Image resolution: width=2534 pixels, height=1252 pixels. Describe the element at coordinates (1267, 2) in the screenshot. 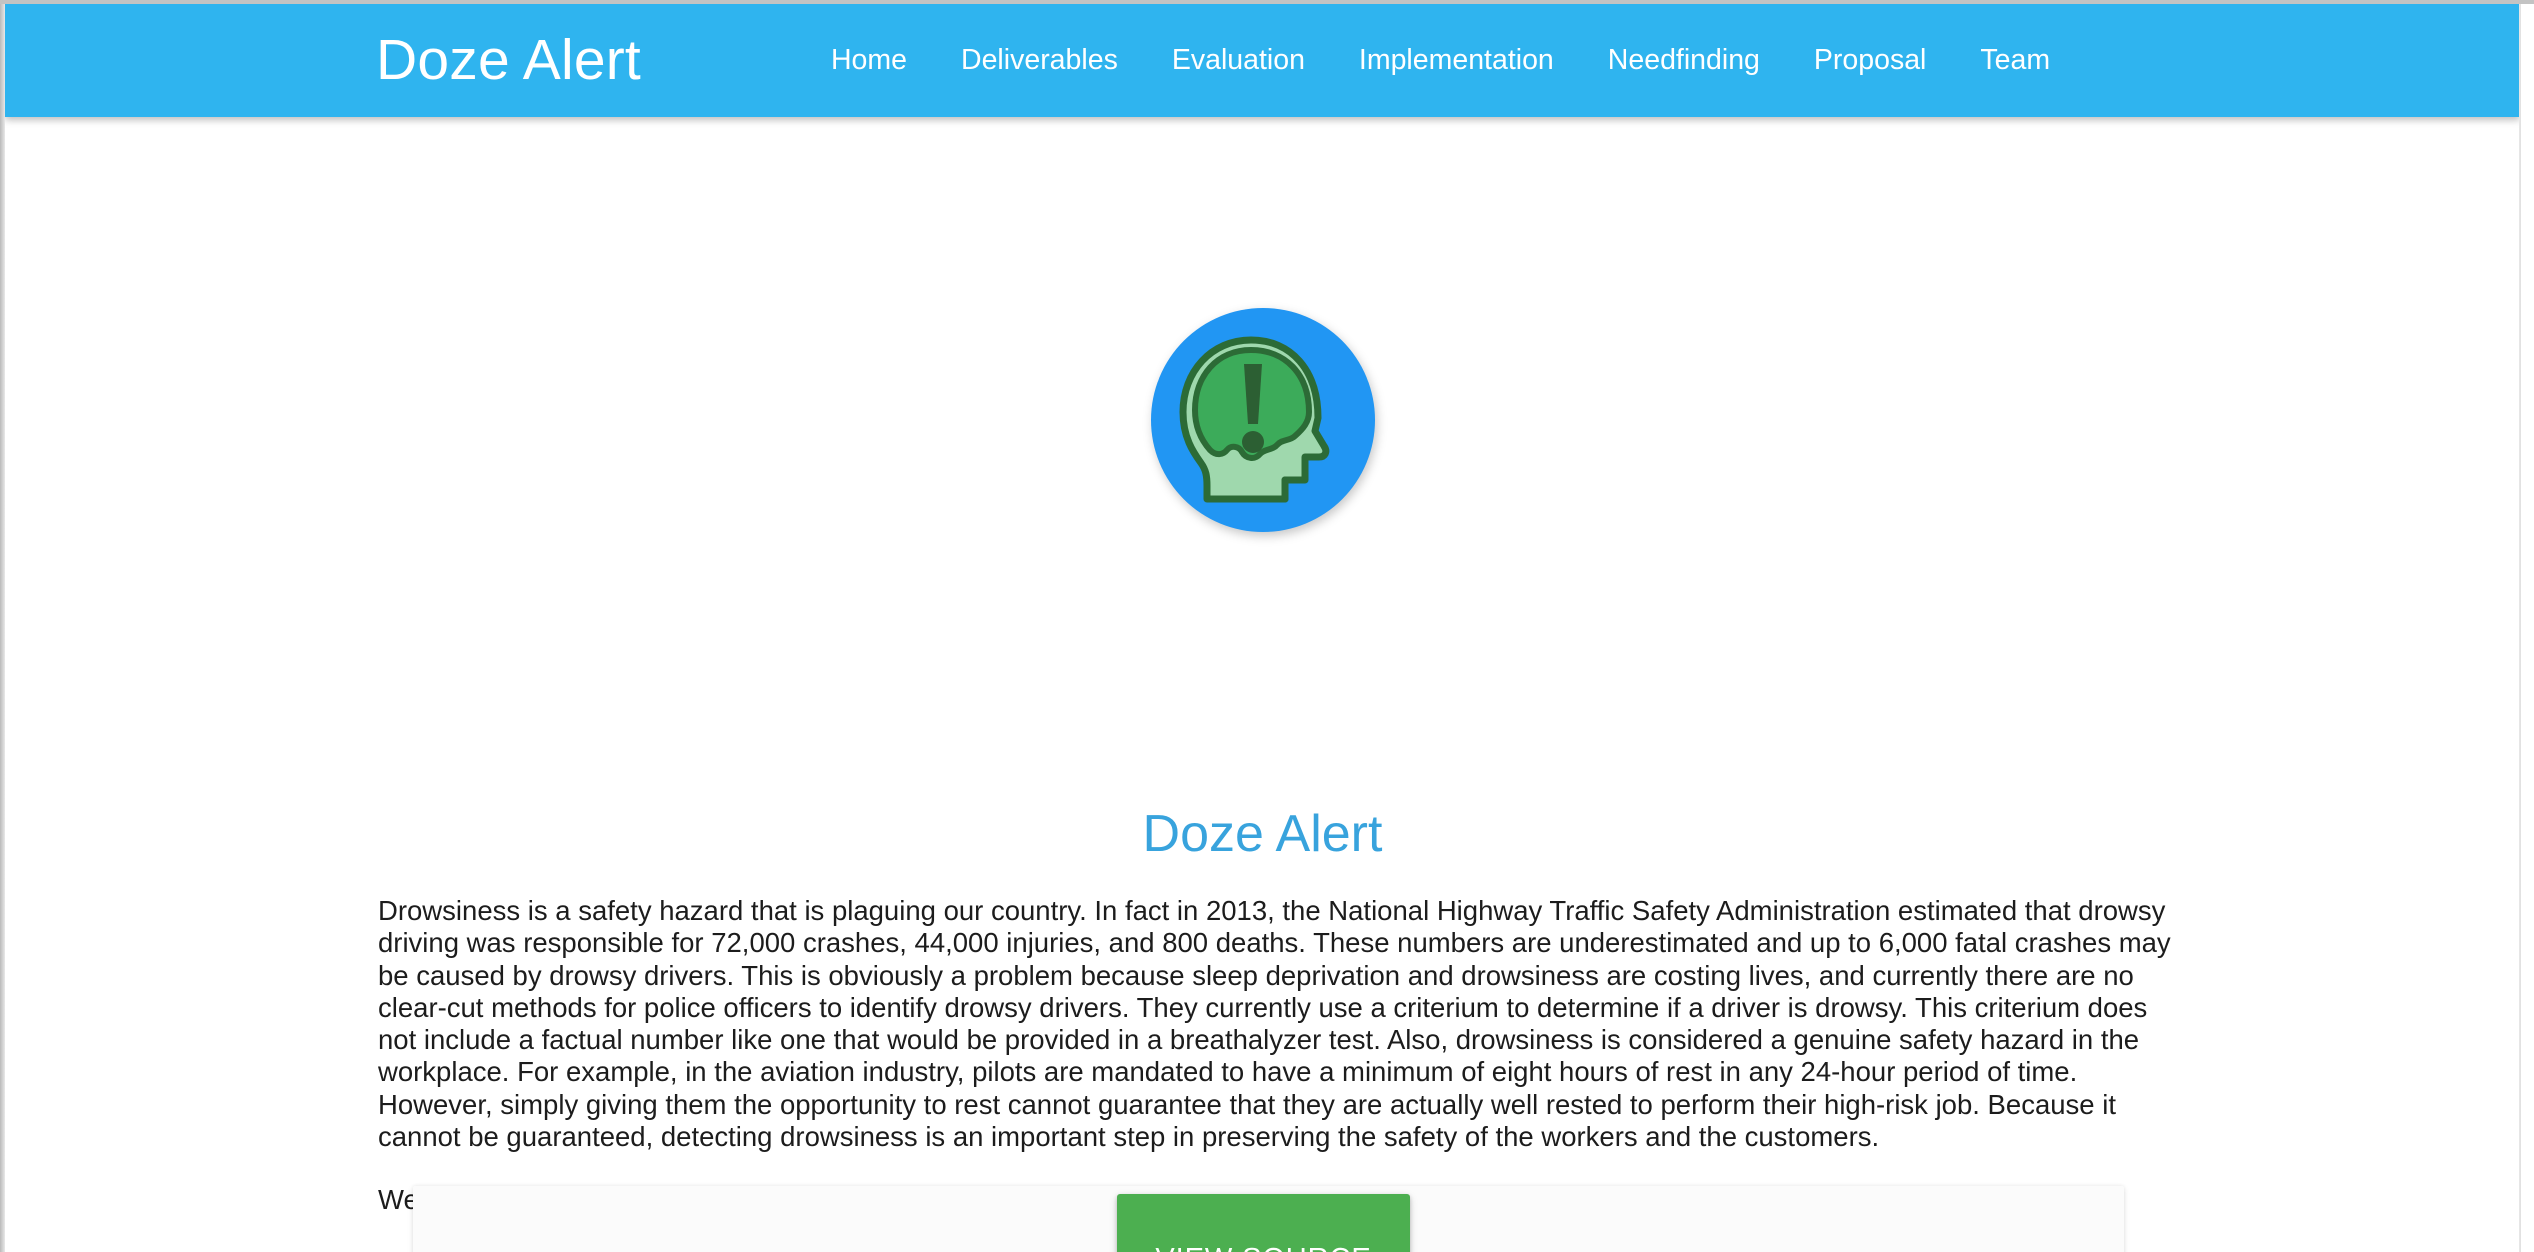

I see `window-top-edge` at that location.